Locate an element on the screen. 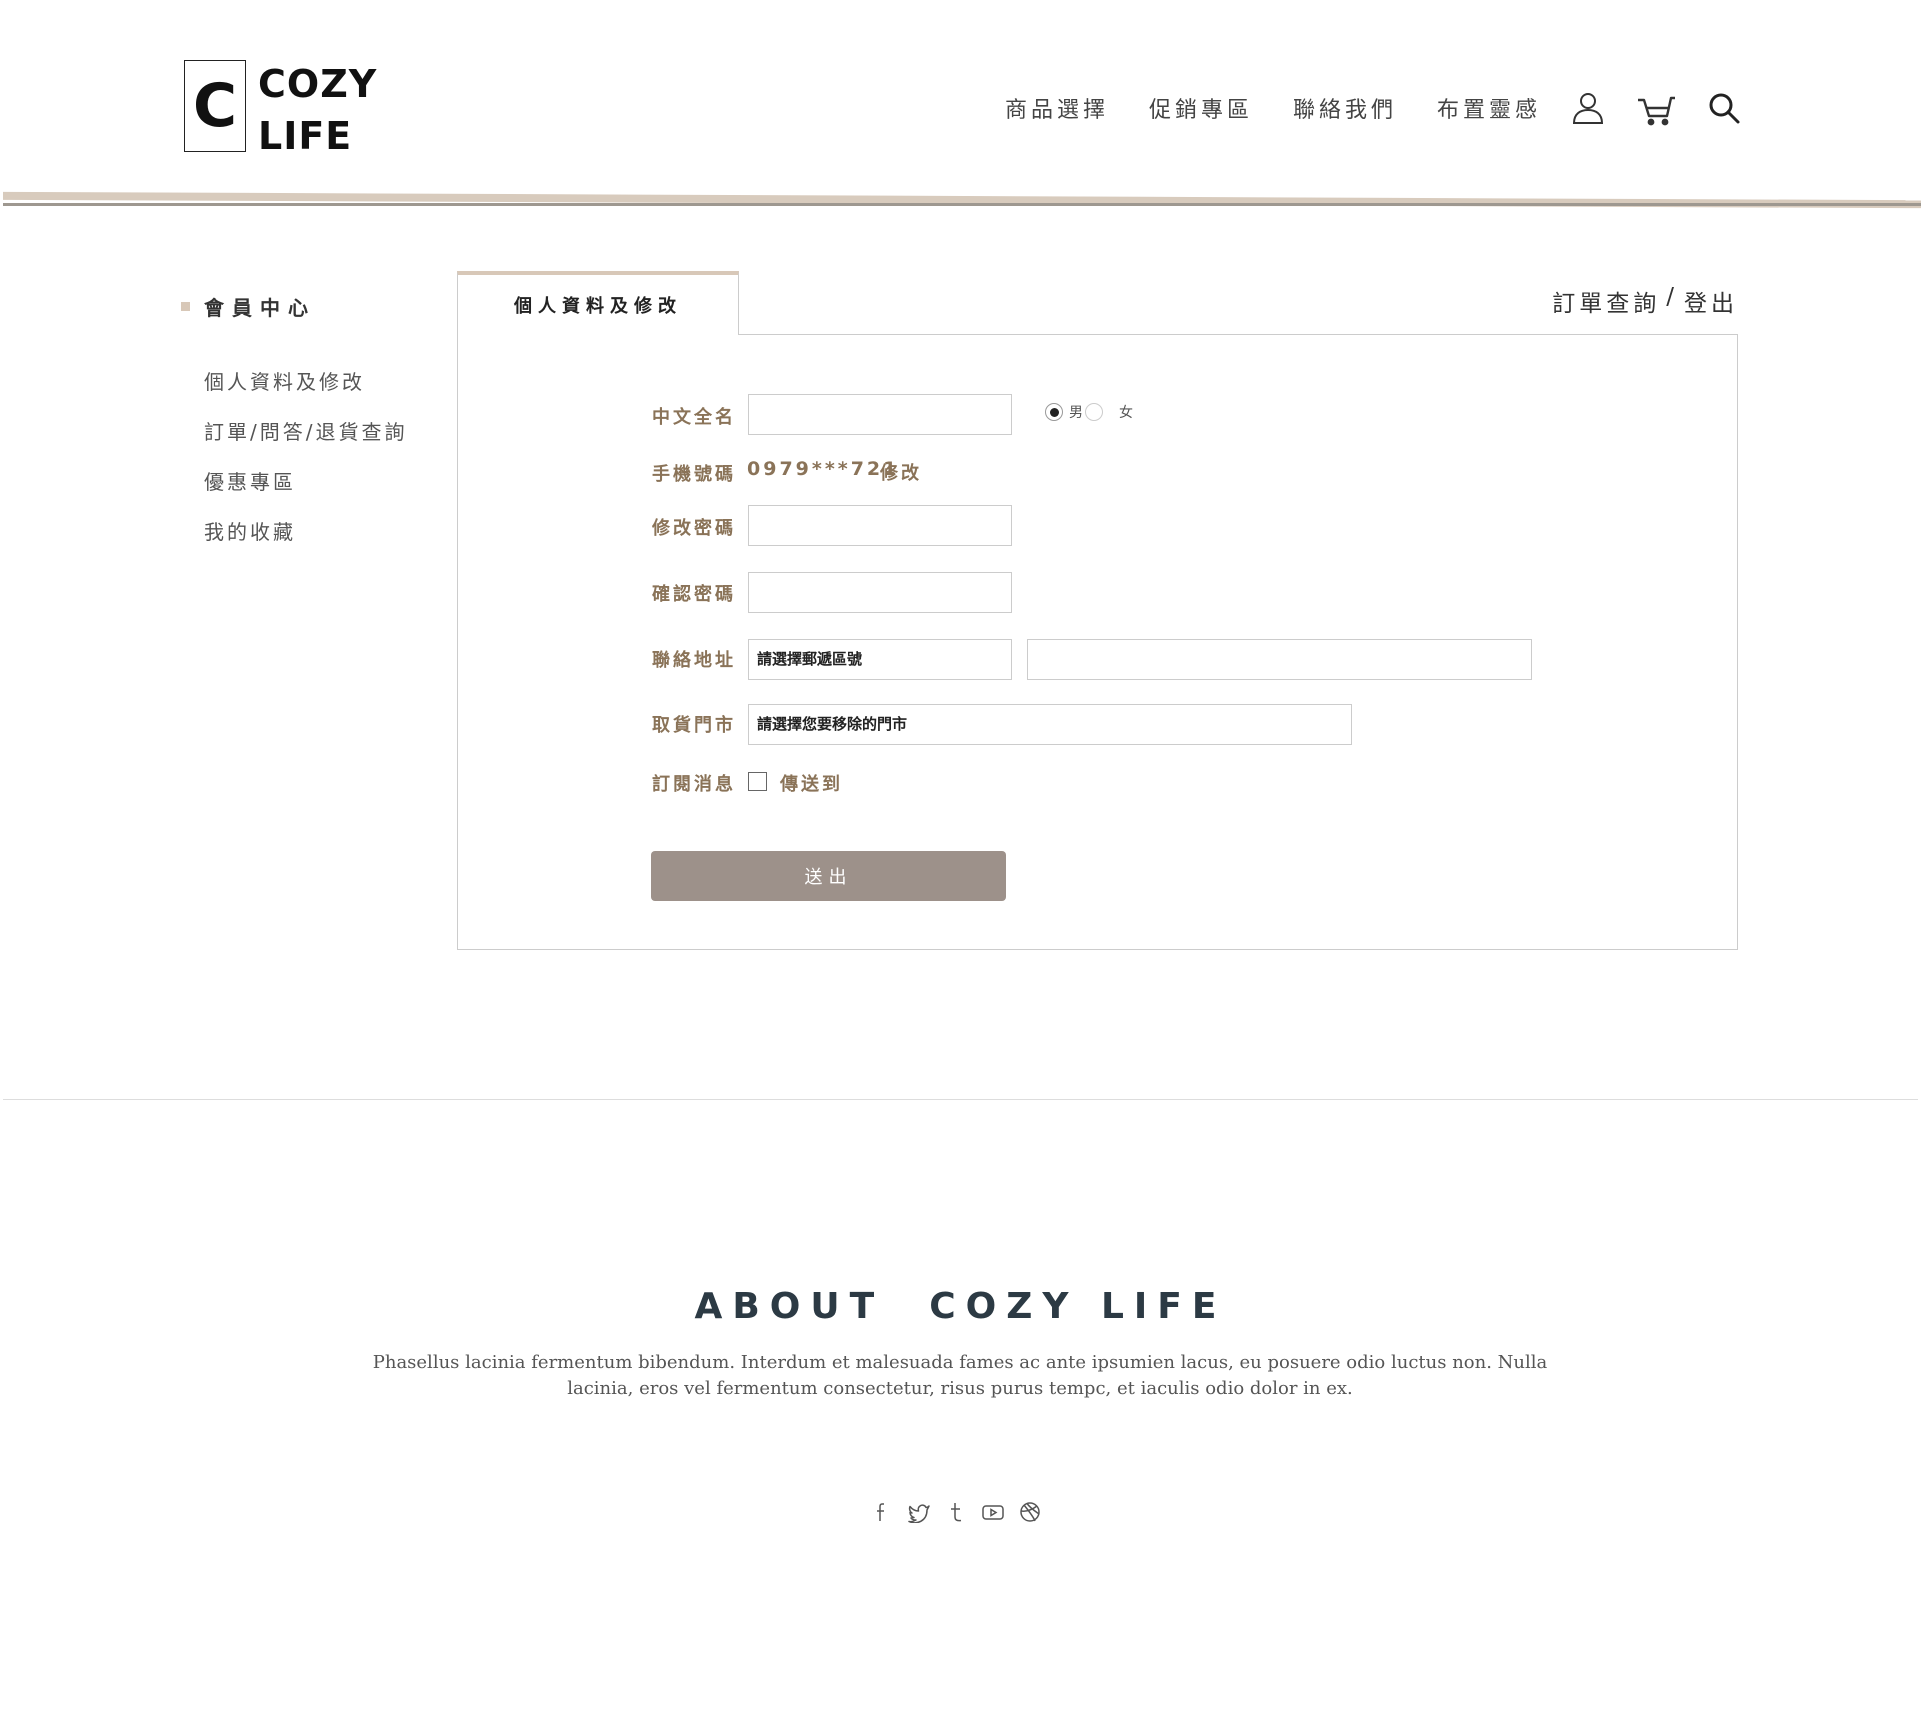 The width and height of the screenshot is (1921, 1711). confirm-password-input is located at coordinates (880, 592).